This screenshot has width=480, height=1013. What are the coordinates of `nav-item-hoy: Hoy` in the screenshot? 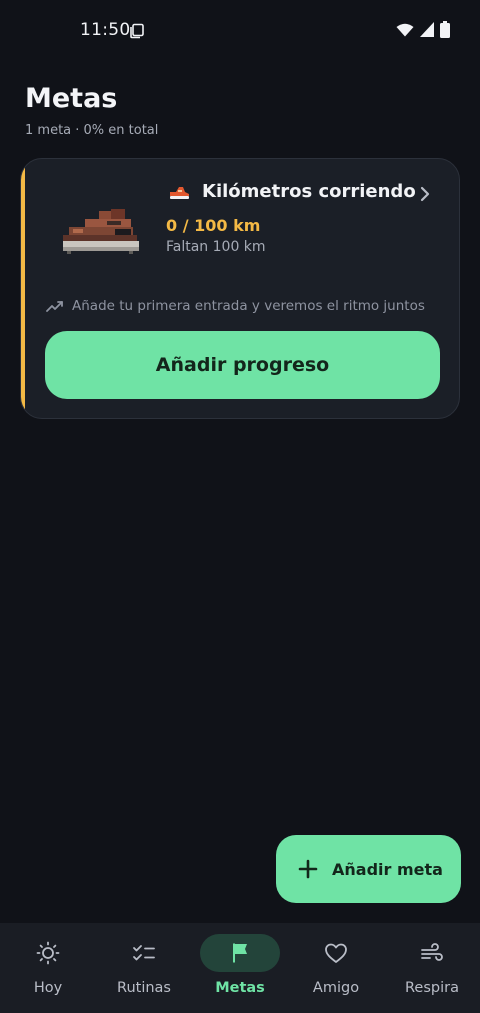 It's located at (48, 968).